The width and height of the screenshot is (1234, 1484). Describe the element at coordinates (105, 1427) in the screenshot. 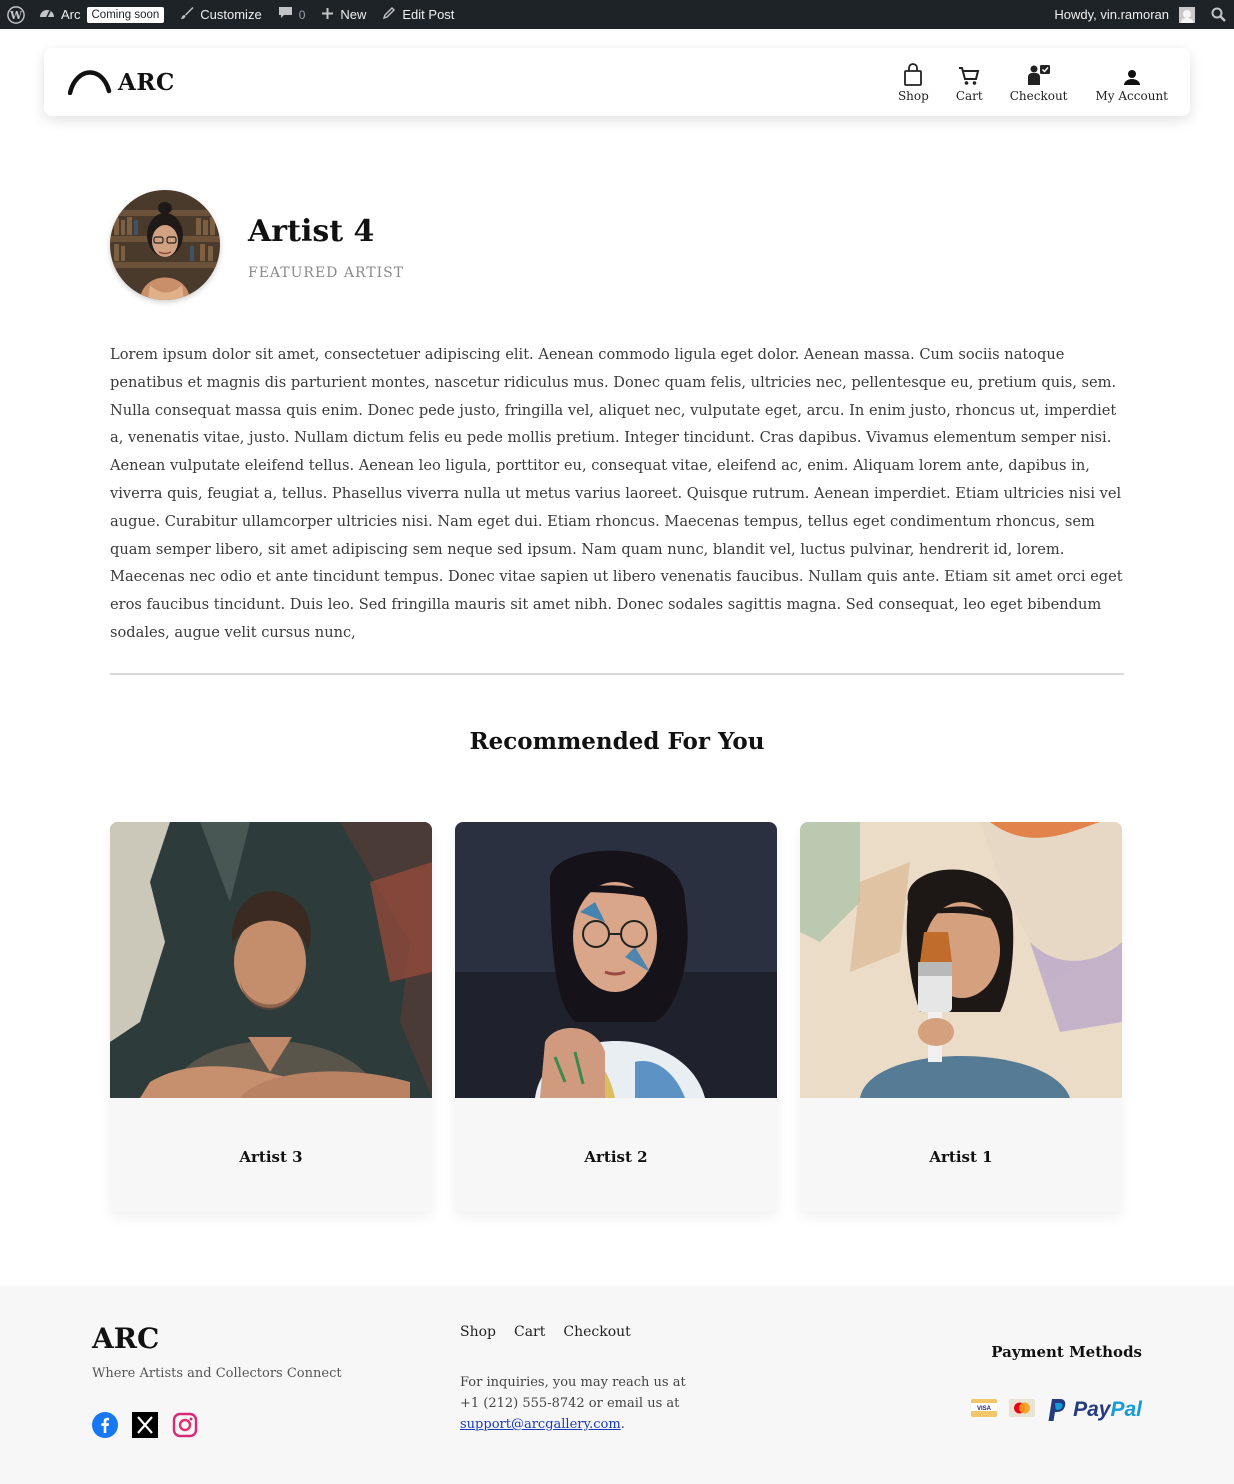

I see `facebook-icon` at that location.